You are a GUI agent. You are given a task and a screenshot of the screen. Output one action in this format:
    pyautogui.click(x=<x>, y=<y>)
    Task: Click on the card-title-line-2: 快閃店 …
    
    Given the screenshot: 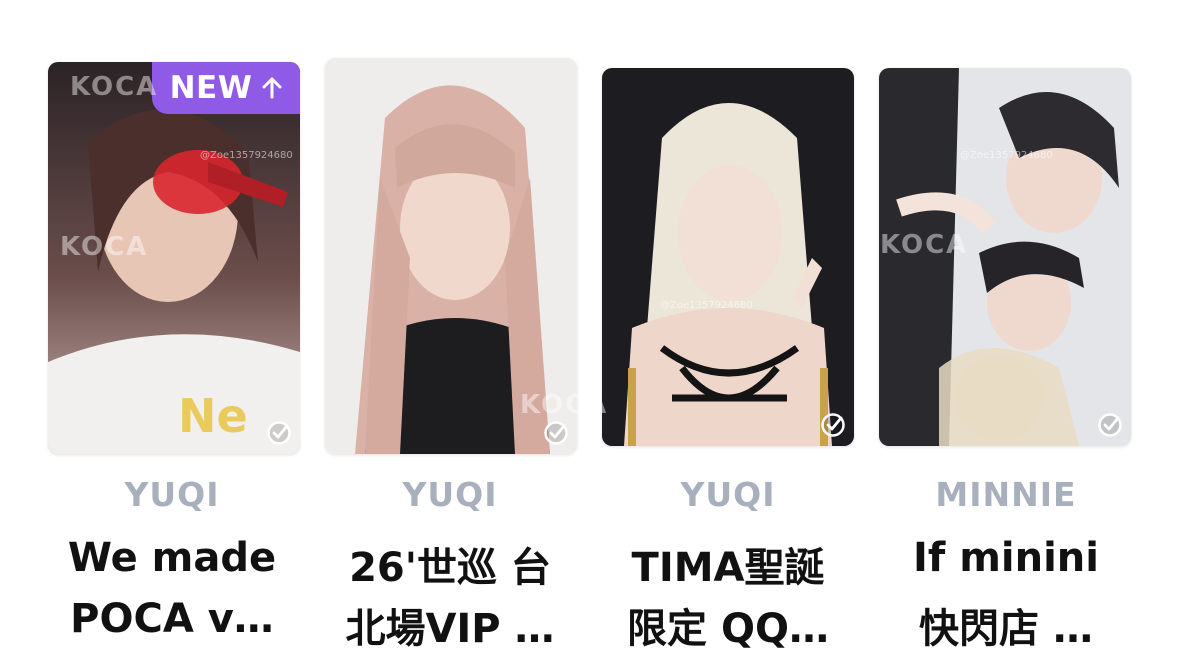 What is the action you would take?
    pyautogui.click(x=1006, y=629)
    